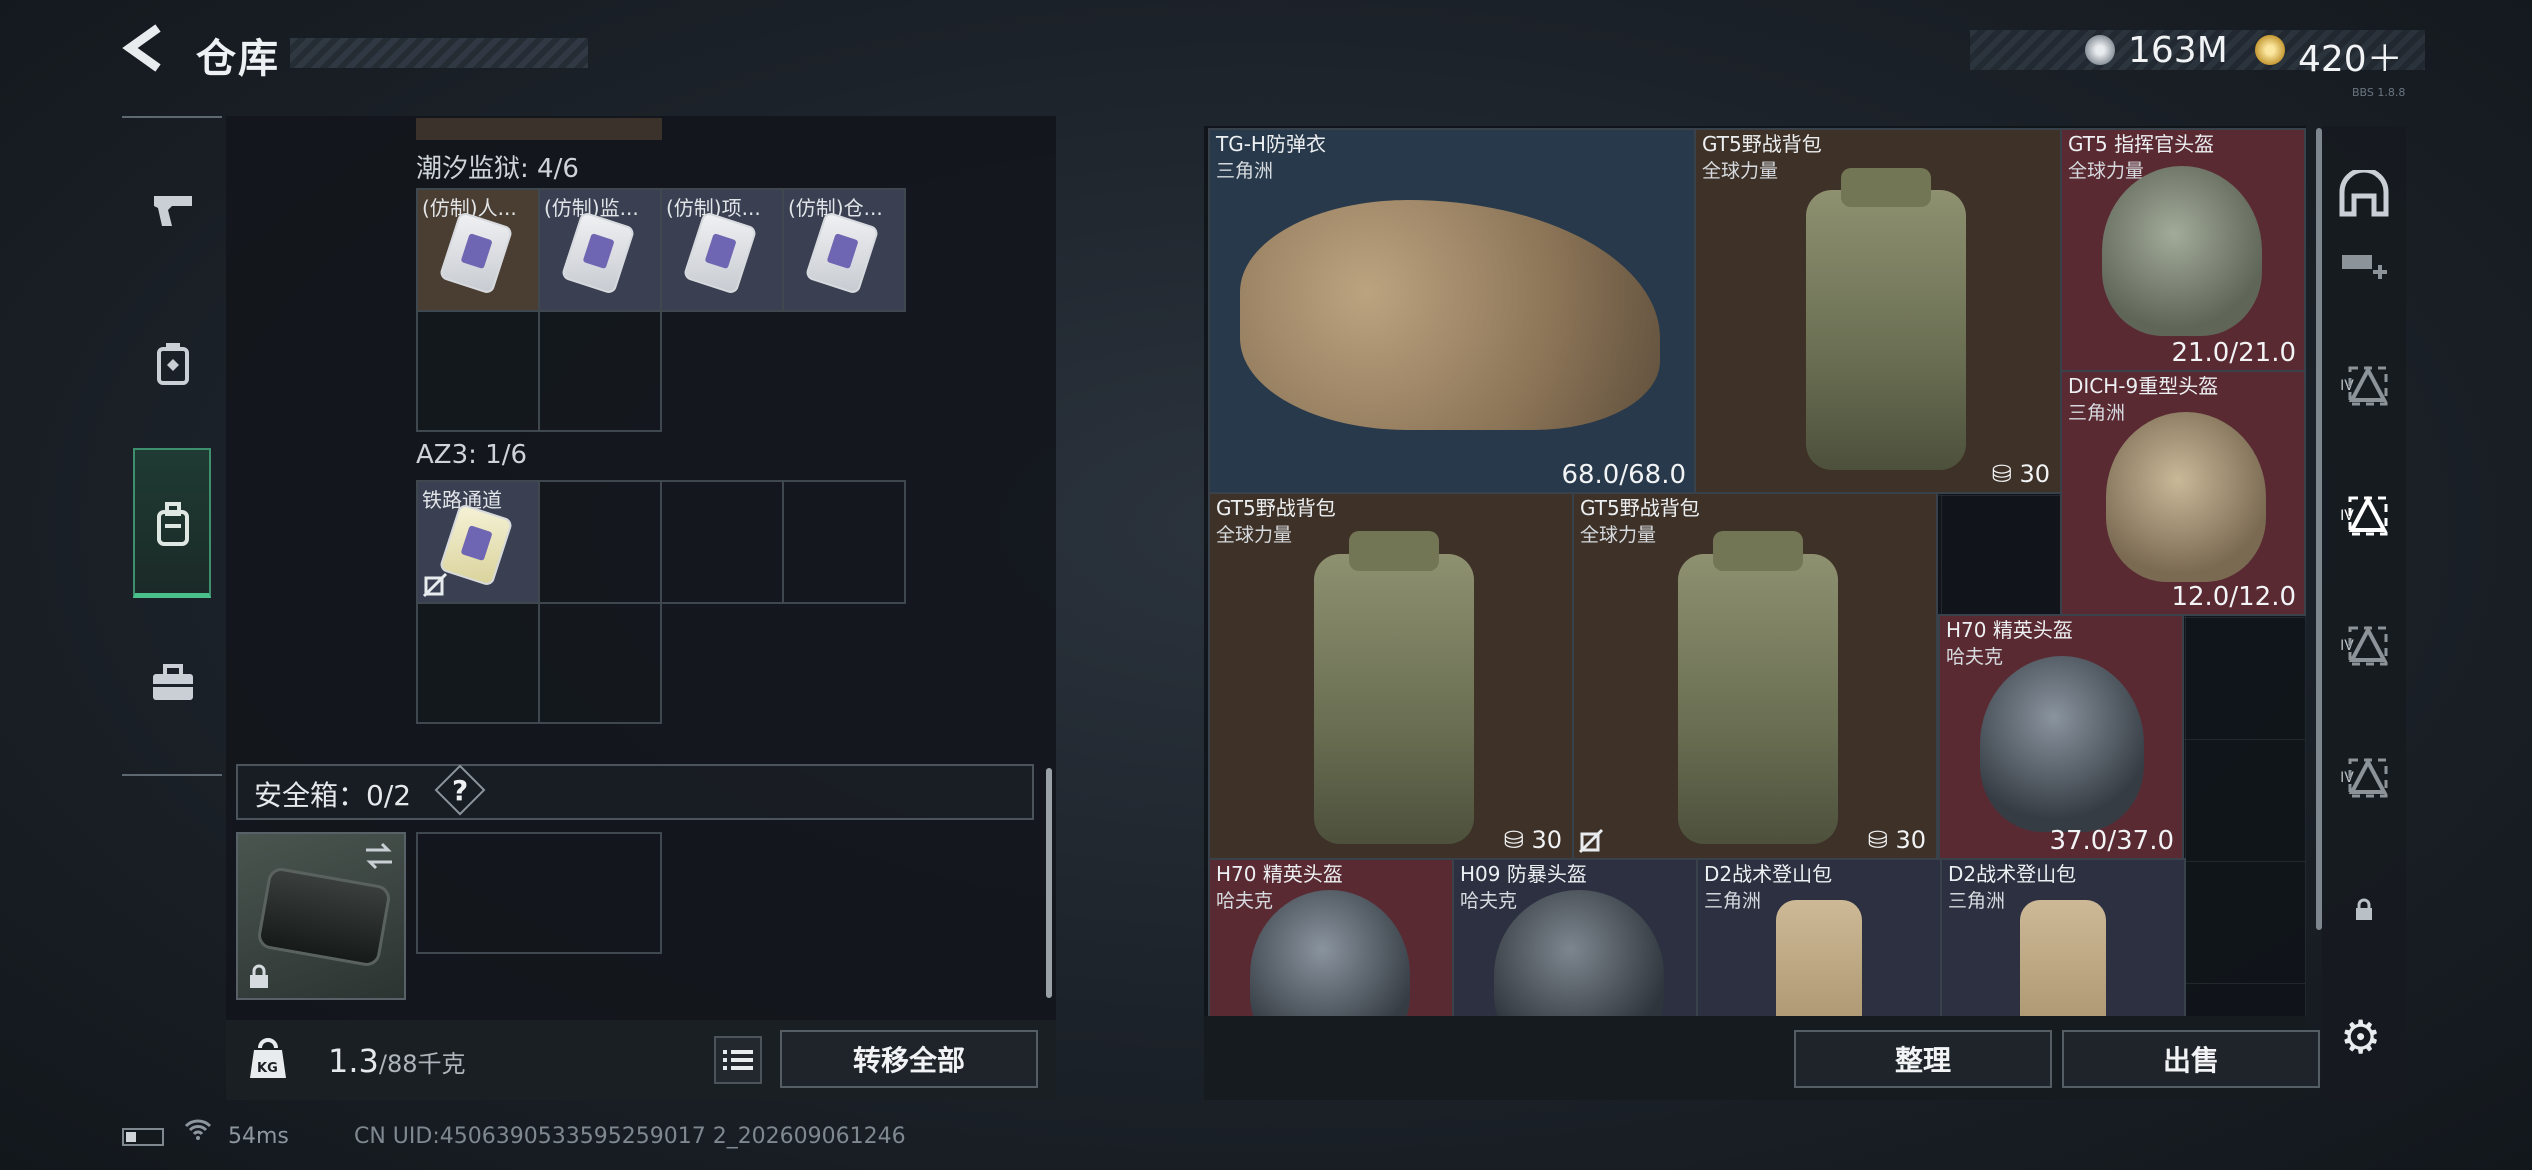 This screenshot has width=2532, height=1170. Describe the element at coordinates (2364, 778) in the screenshot. I see `page-tab-4: IV` at that location.